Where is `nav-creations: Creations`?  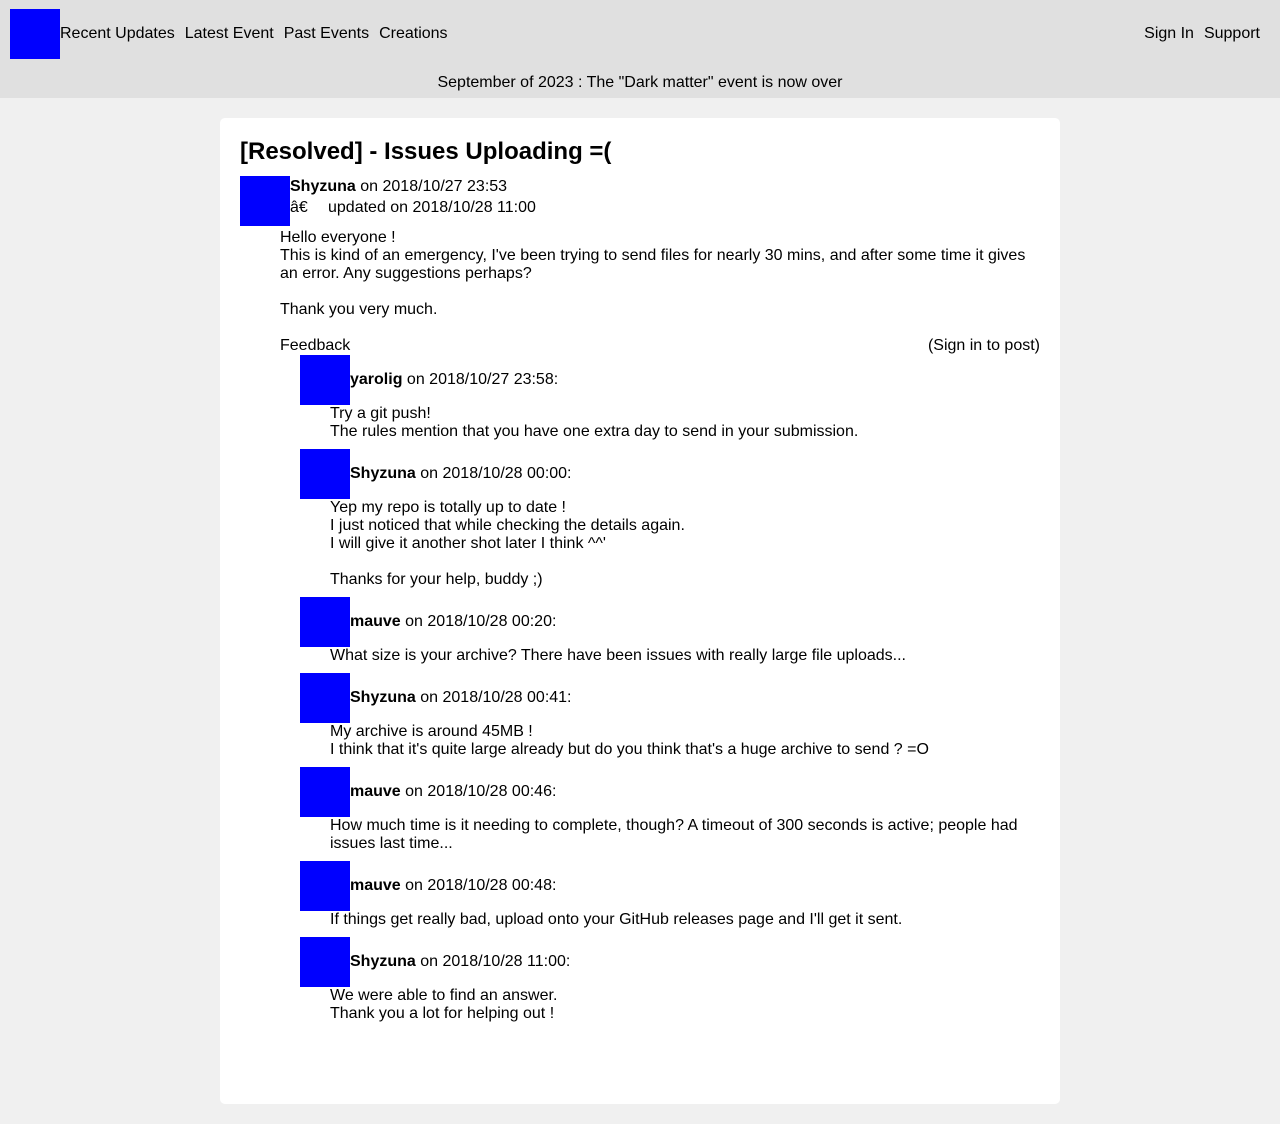
nav-creations: Creations is located at coordinates (413, 34).